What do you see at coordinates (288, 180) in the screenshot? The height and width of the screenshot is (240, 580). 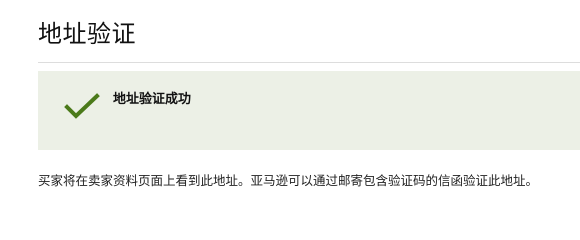 I see `address-info-text: 买家将在卖家资料页面上看到此地址。亚马逊可以通过邮寄包含验证码的信函验证此地址。` at bounding box center [288, 180].